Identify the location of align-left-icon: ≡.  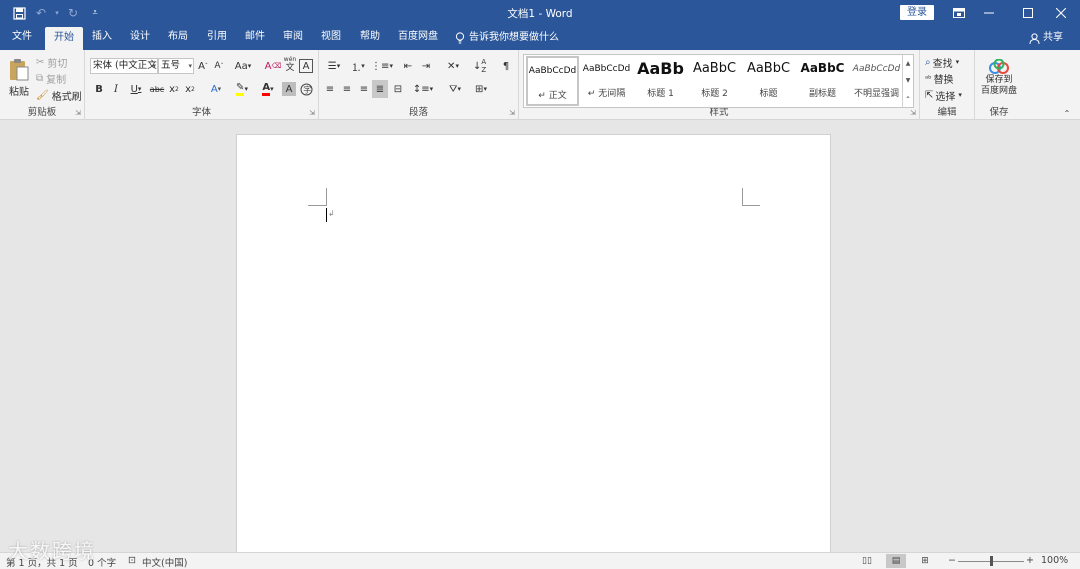
(330, 89).